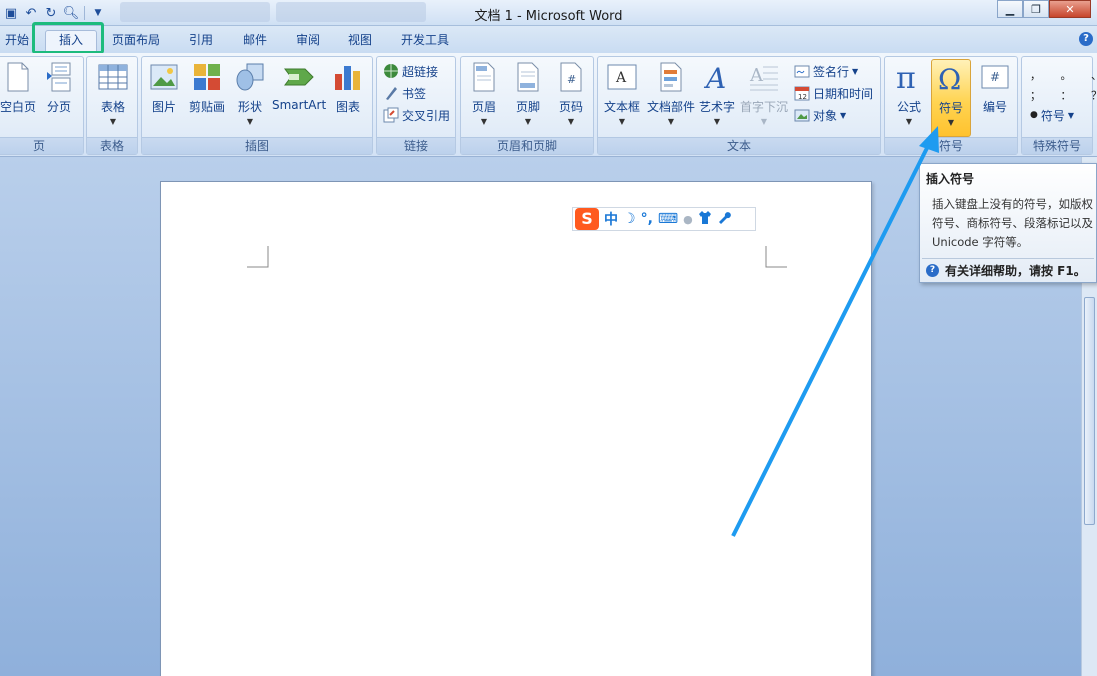  I want to click on tooltip-title: 插入符号, so click(950, 179).